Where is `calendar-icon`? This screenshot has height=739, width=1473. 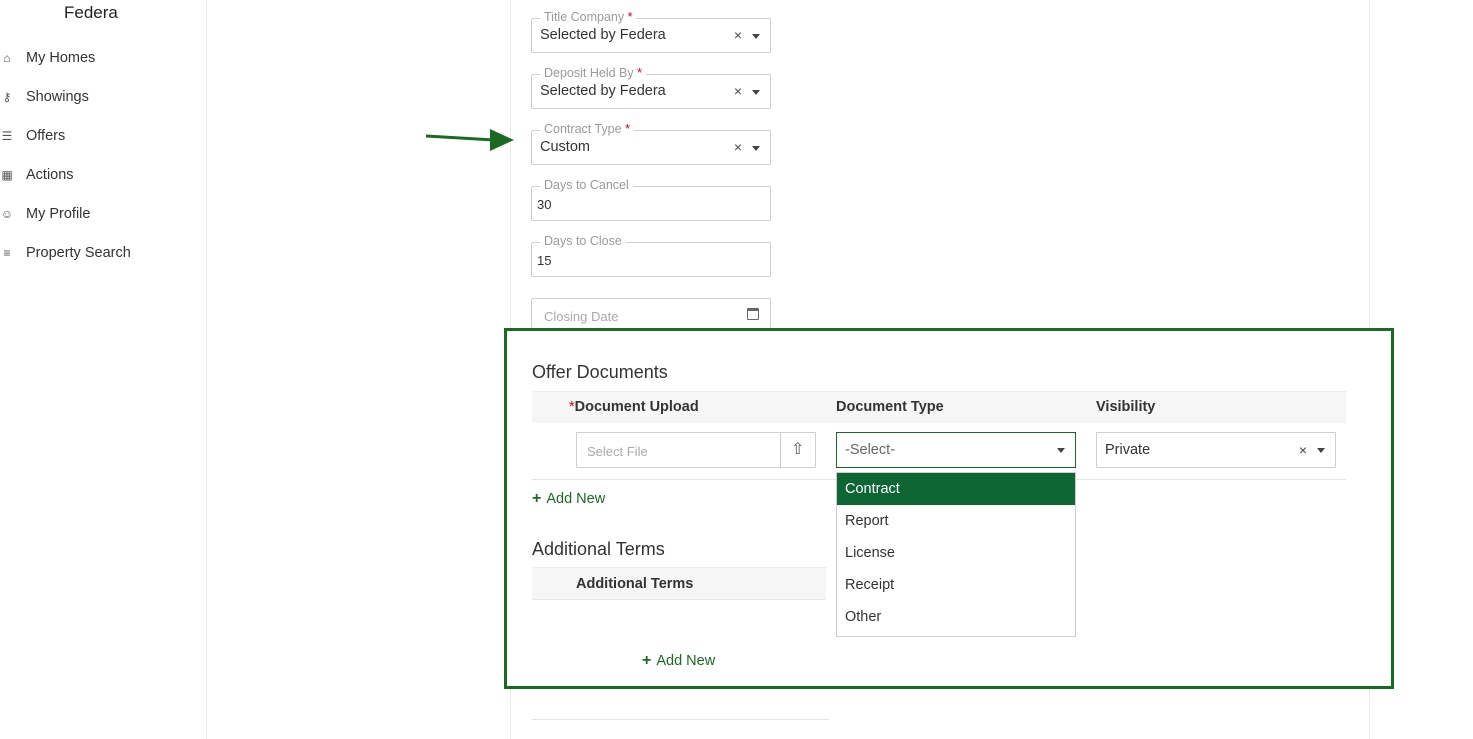 calendar-icon is located at coordinates (753, 314).